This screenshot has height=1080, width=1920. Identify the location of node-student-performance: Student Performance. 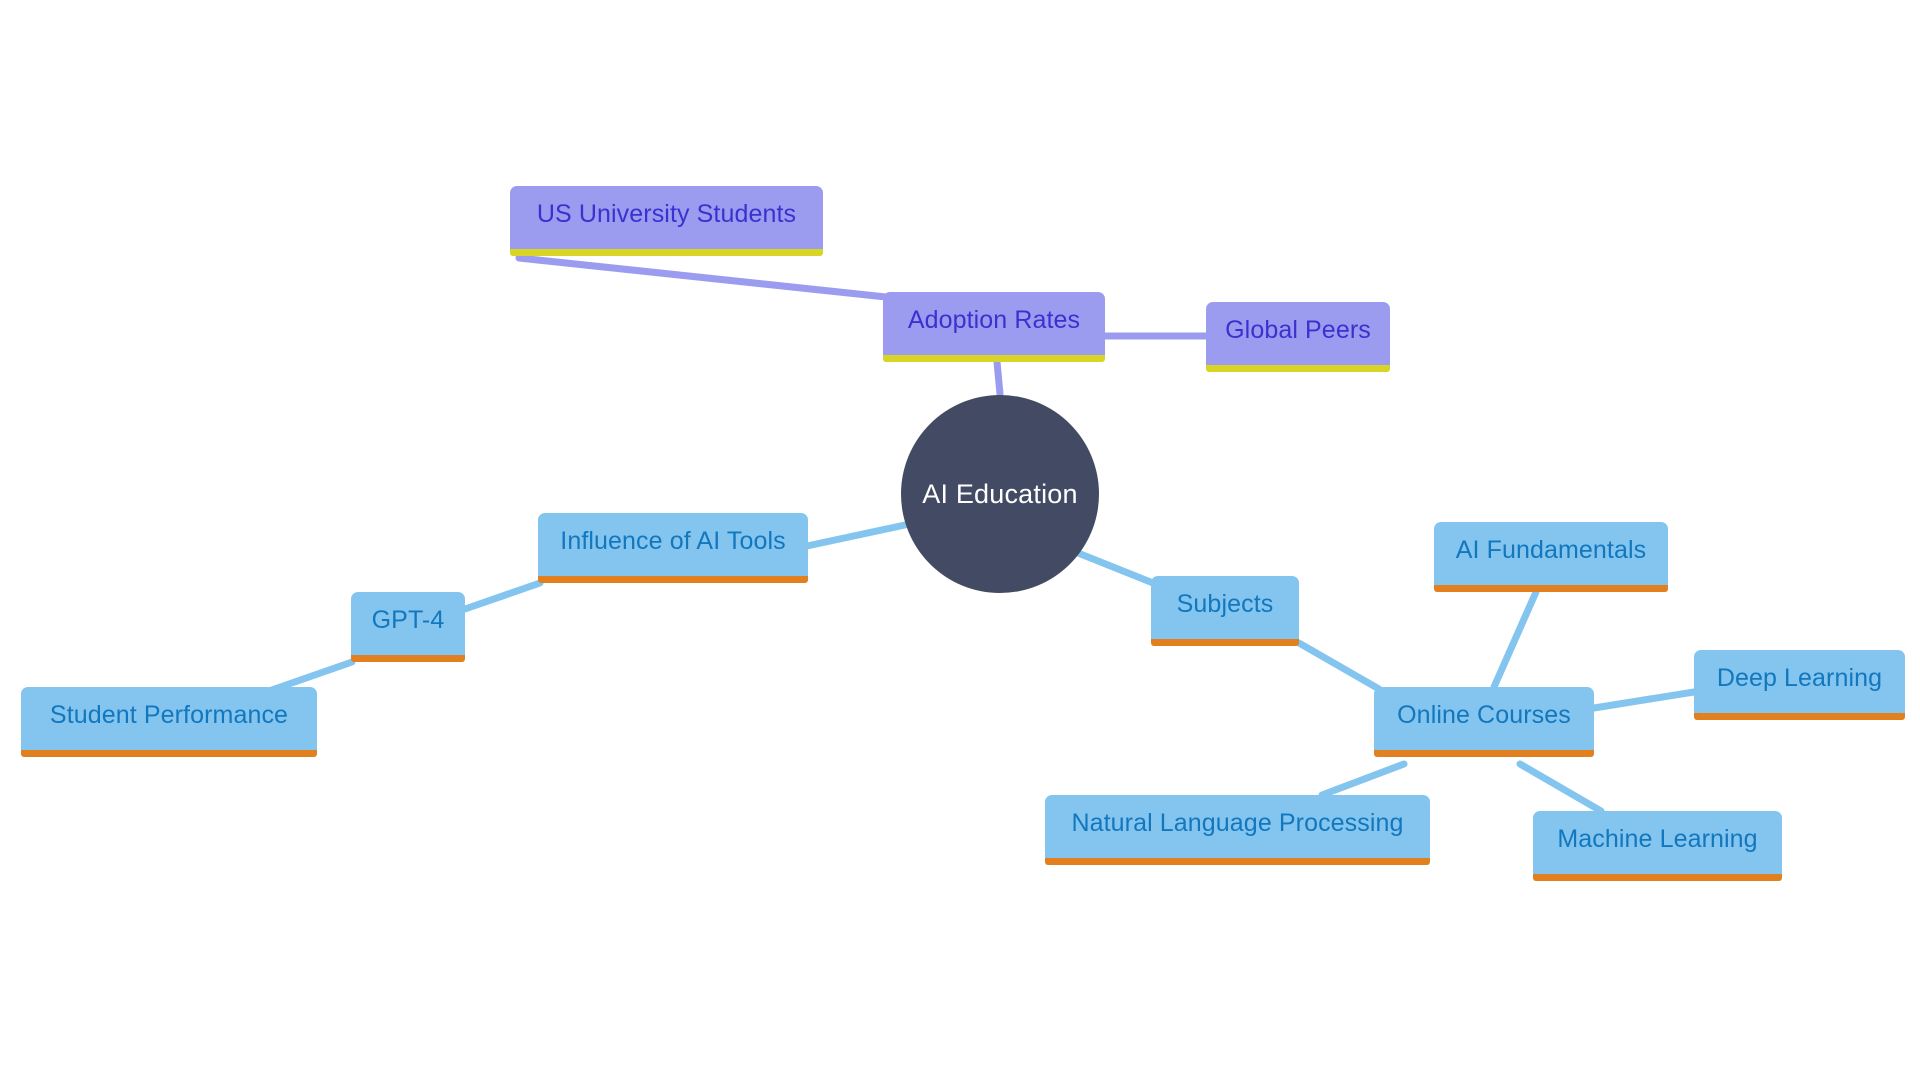
(169, 722).